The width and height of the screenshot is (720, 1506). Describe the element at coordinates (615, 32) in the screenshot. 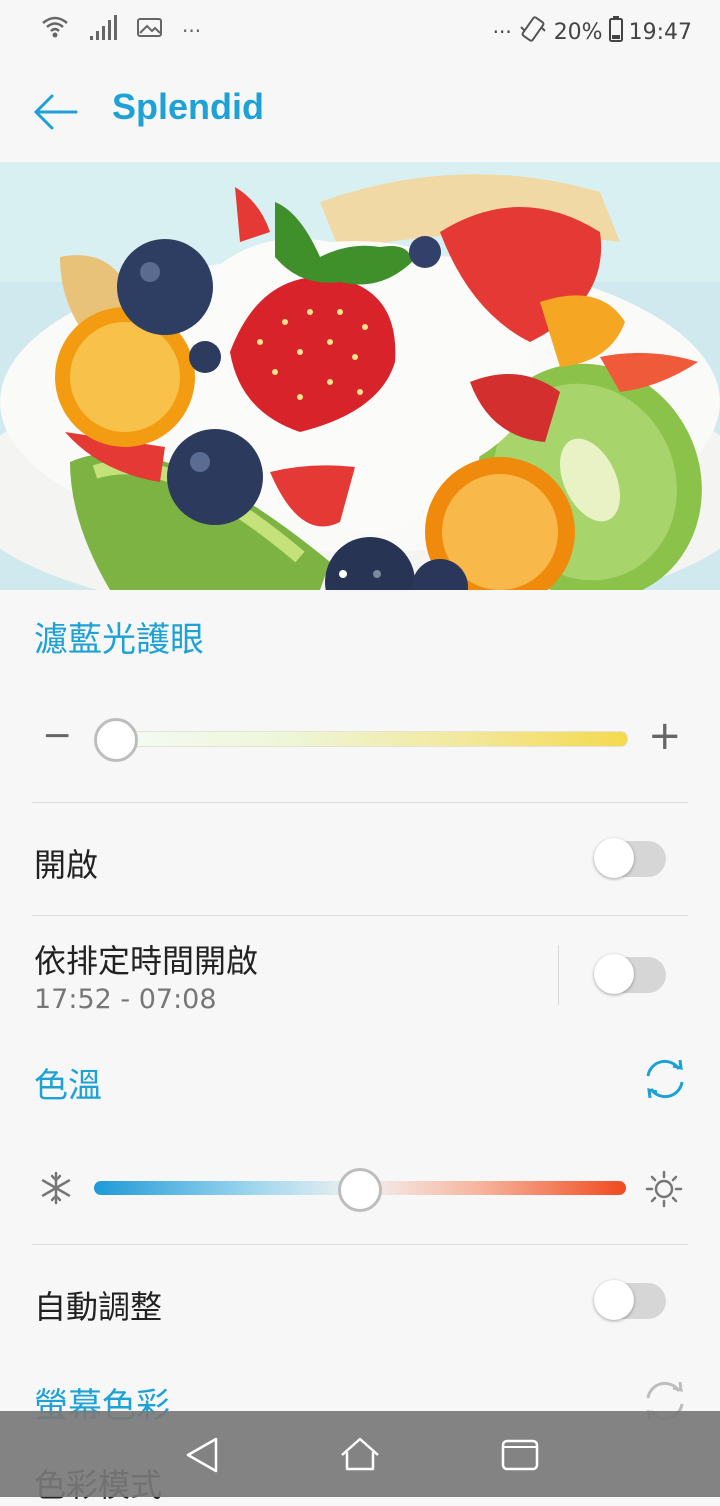

I see `battery-icon` at that location.